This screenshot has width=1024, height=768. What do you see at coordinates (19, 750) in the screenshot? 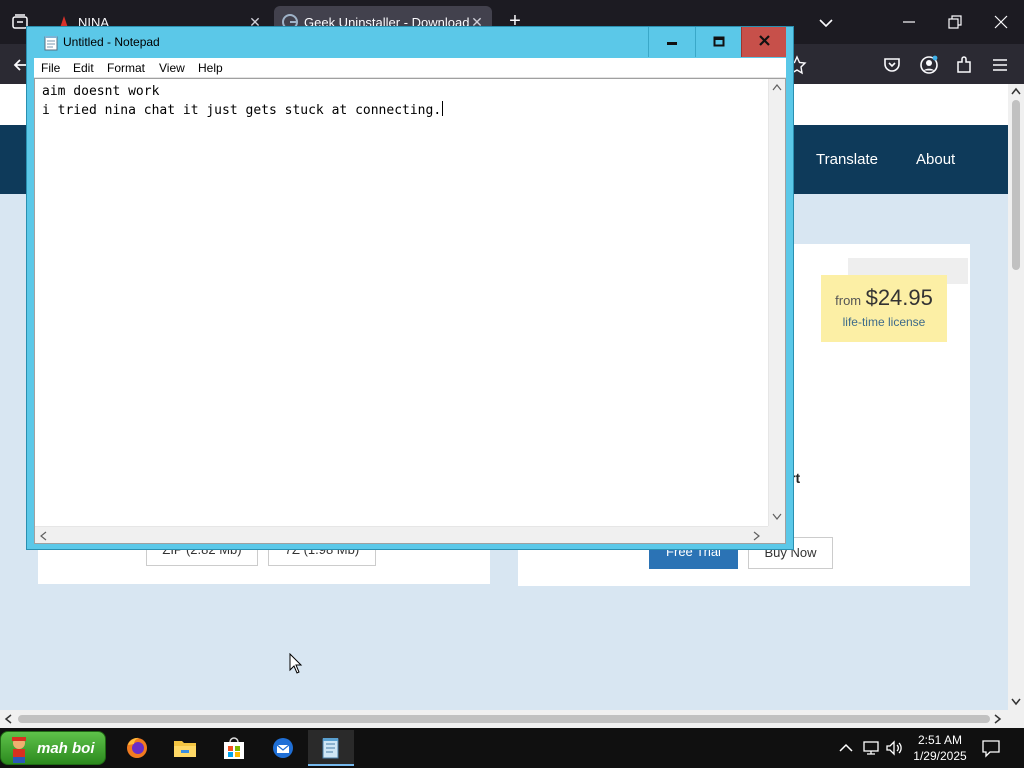
I see `start-mascot-icon` at bounding box center [19, 750].